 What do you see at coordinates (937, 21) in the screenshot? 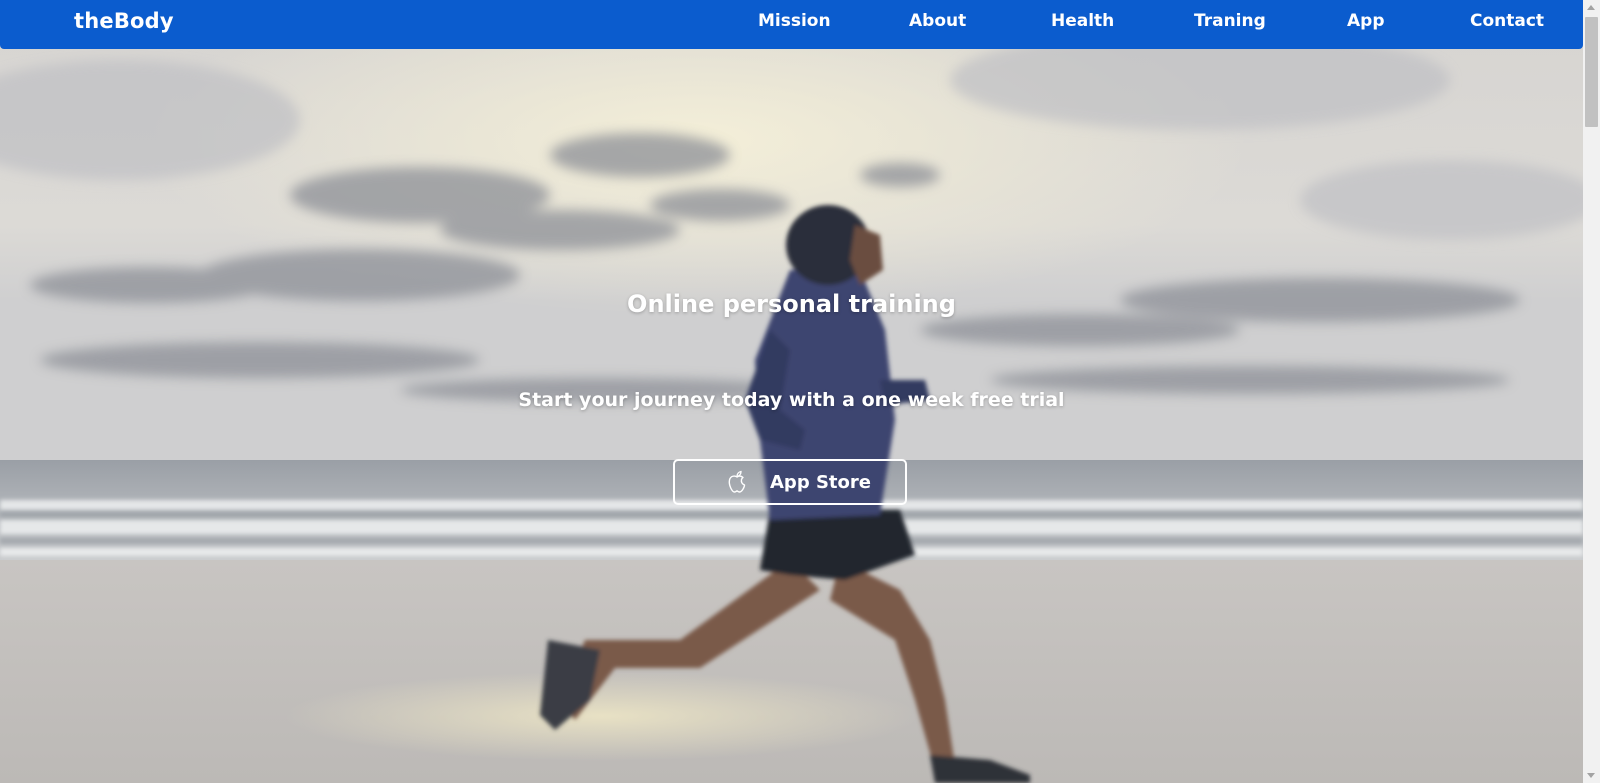
I see `nav-link-about: About` at bounding box center [937, 21].